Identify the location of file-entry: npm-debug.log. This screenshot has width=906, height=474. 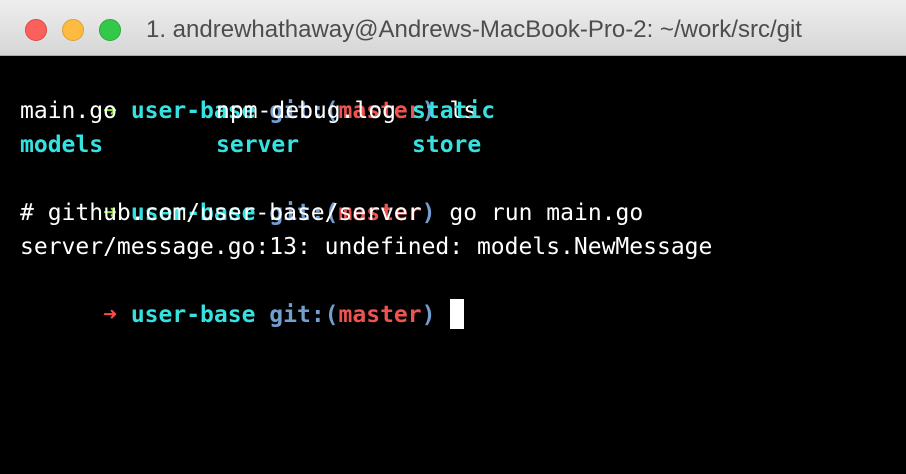
(306, 111).